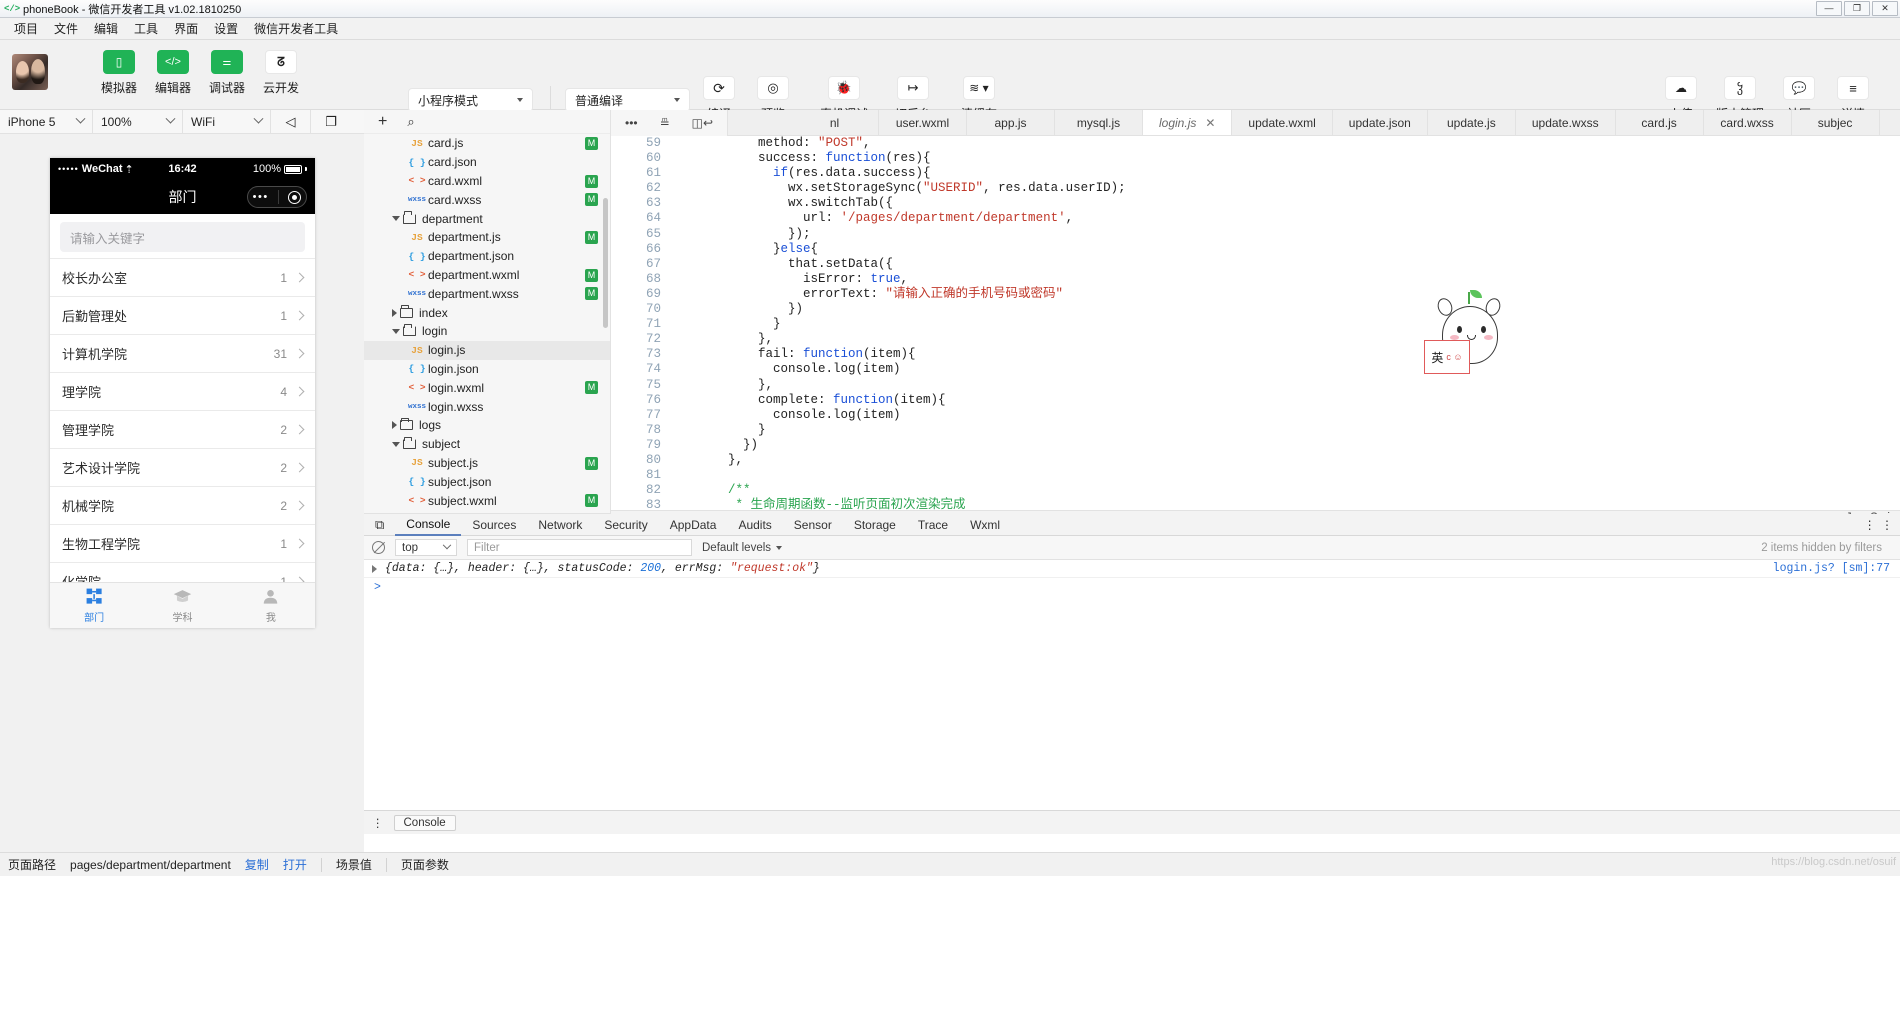  I want to click on file-tree-file: { } subject.json, so click(487, 481).